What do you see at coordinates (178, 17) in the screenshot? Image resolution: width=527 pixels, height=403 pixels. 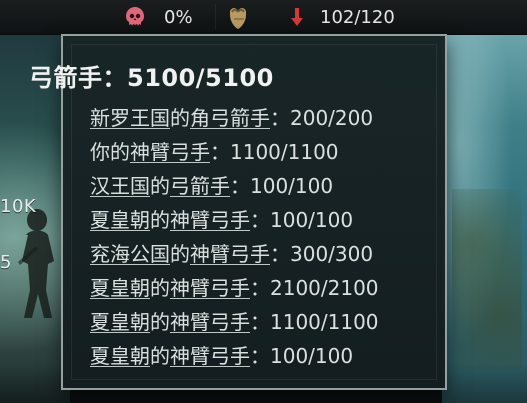 I see `skull-percent: 0%` at bounding box center [178, 17].